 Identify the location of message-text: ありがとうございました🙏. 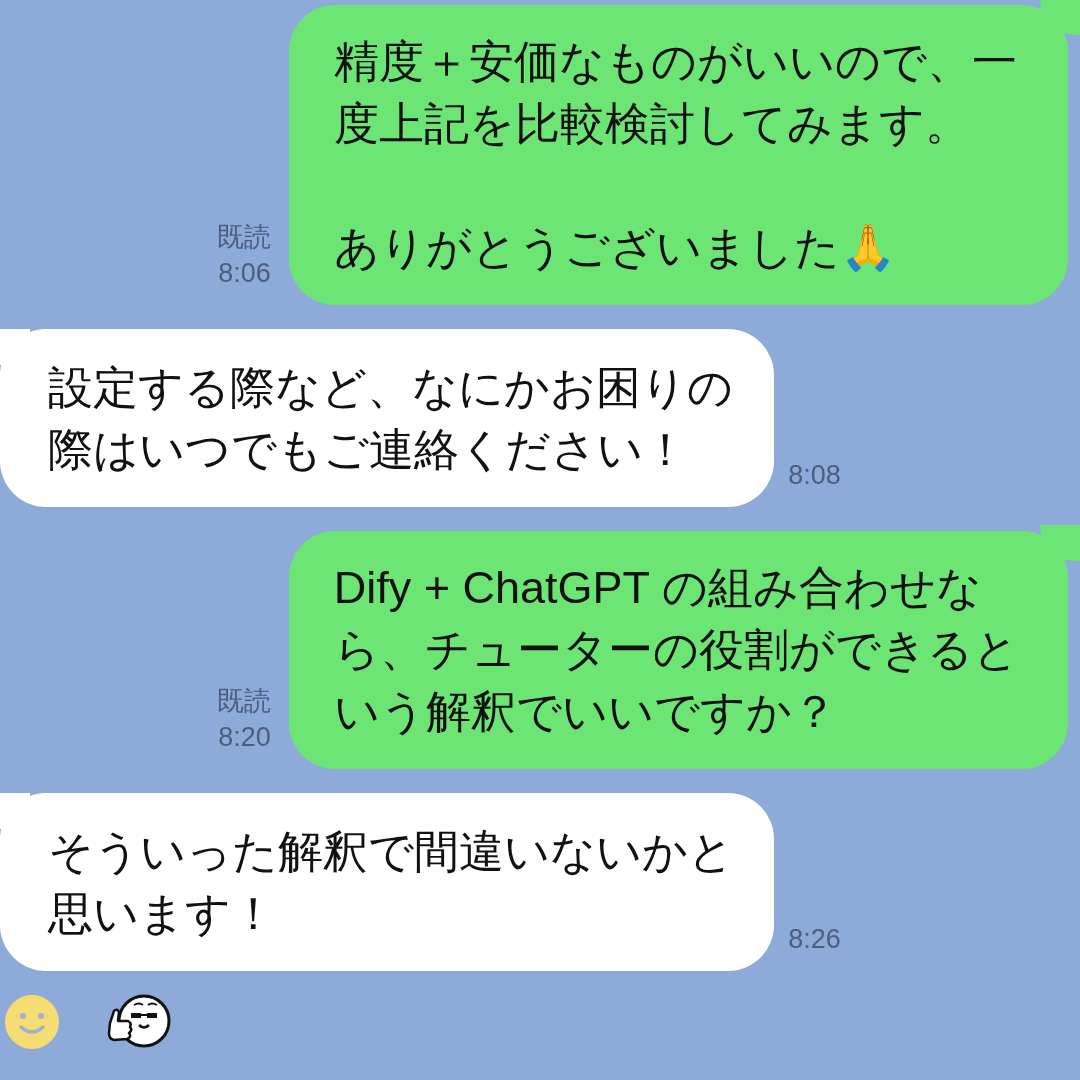
(615, 248).